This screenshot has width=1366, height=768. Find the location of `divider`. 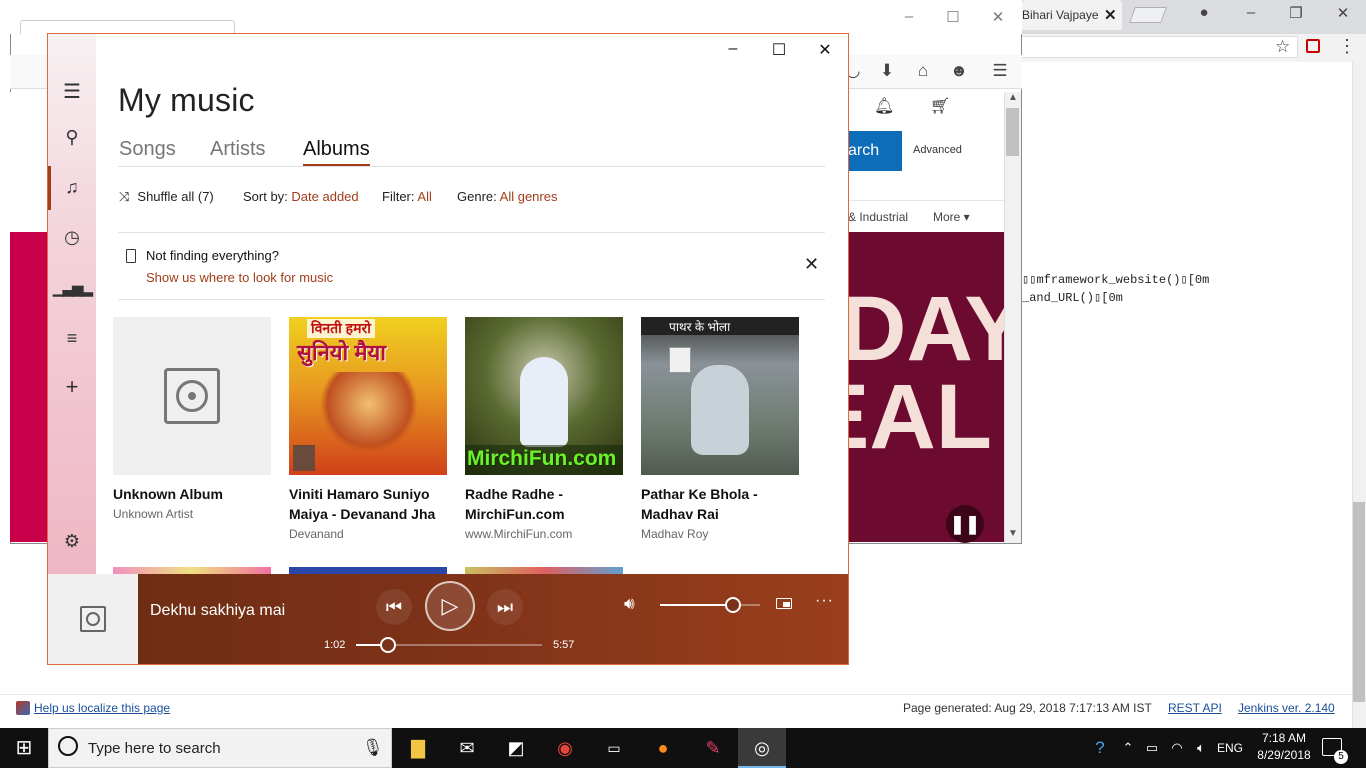

divider is located at coordinates (471, 299).